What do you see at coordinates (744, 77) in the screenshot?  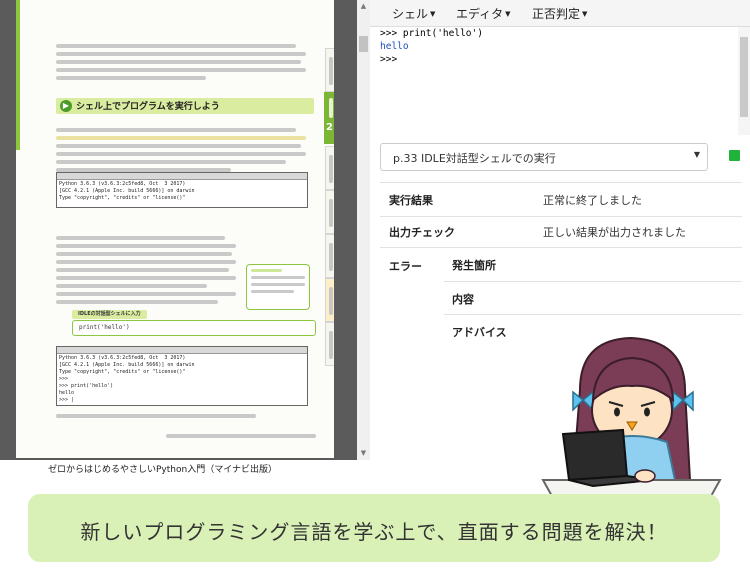 I see `shell-scroll-thumb` at bounding box center [744, 77].